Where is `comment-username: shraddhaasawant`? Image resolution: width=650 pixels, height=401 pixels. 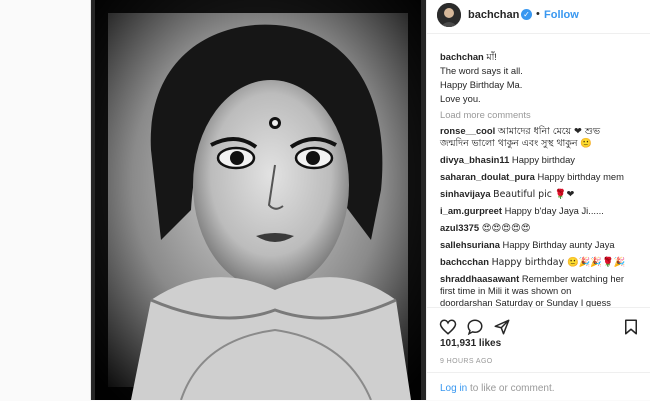 comment-username: shraddhaasawant is located at coordinates (479, 278).